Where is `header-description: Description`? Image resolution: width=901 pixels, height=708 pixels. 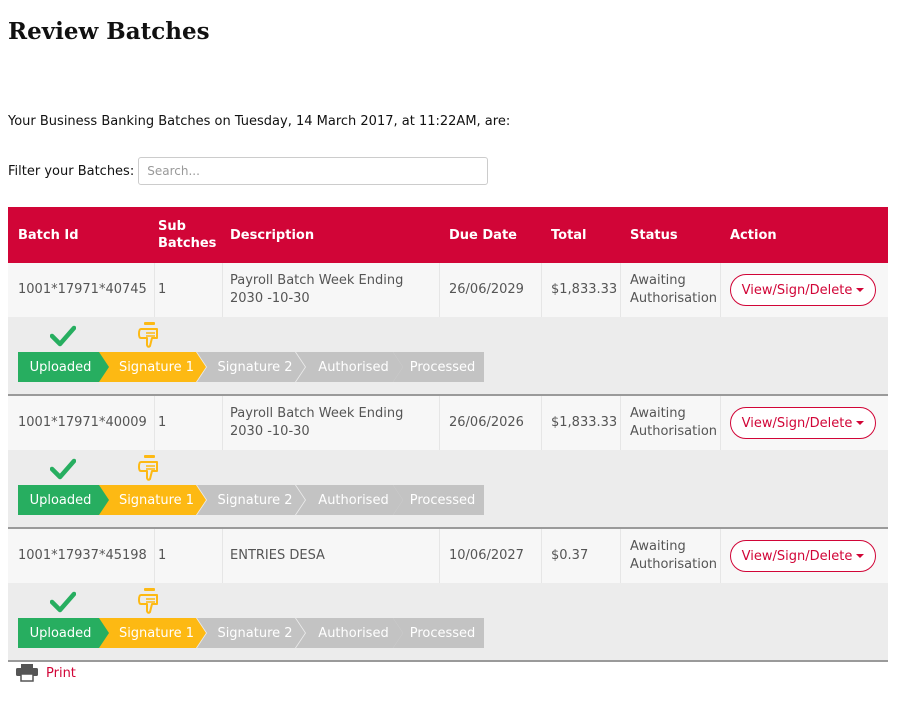
header-description: Description is located at coordinates (272, 235).